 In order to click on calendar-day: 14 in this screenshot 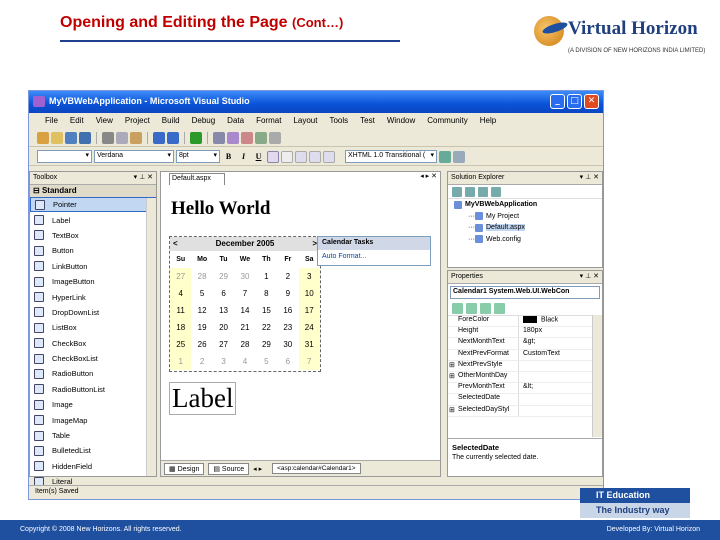, I will do `click(244, 310)`.